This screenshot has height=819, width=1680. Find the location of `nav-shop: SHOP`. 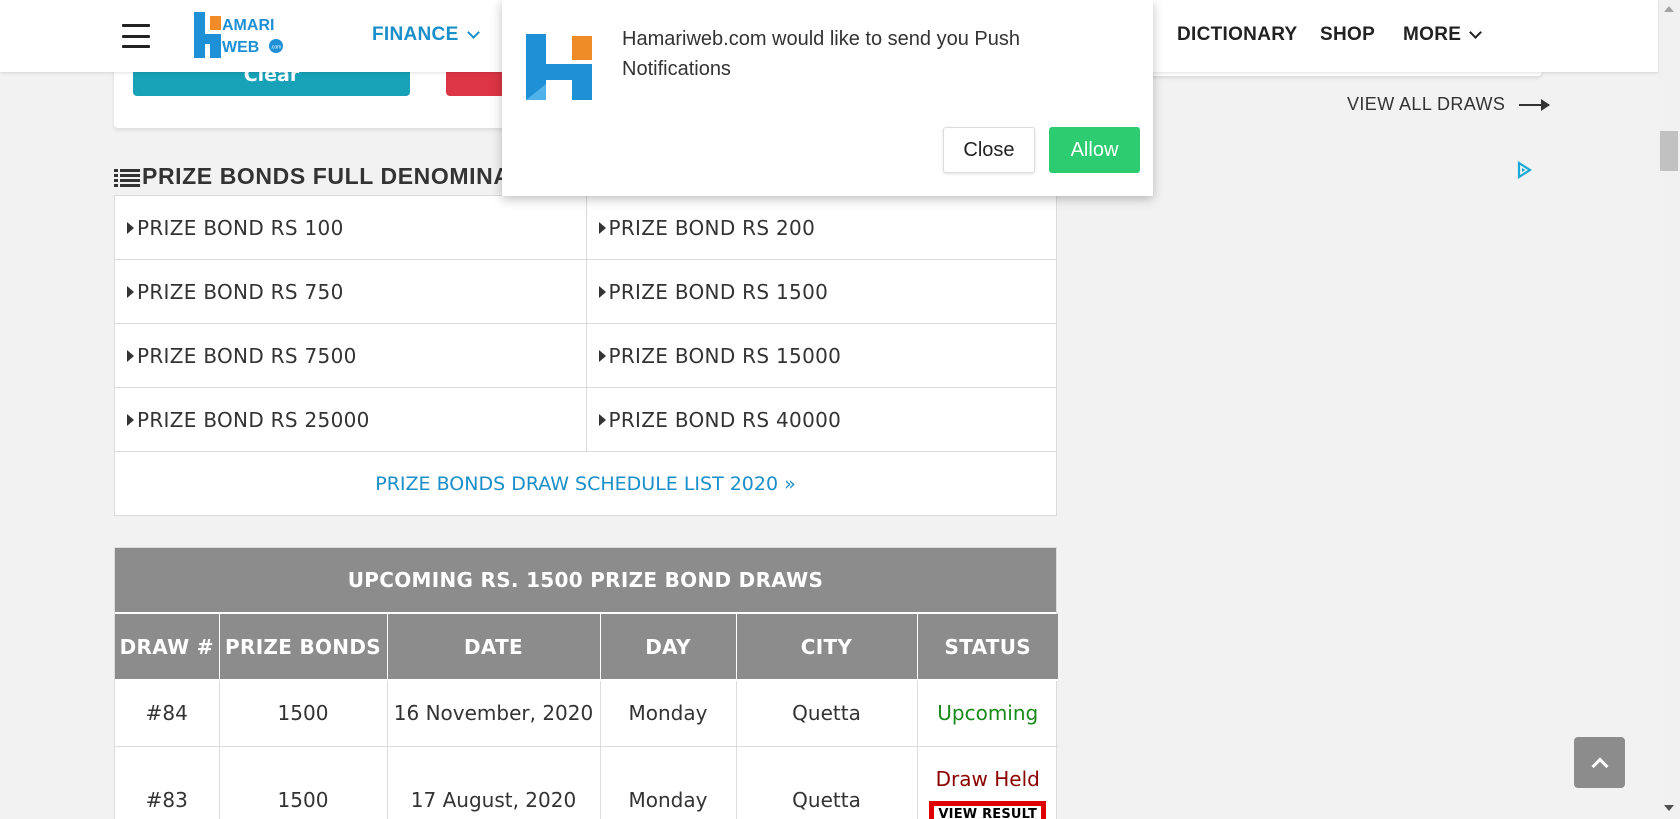

nav-shop: SHOP is located at coordinates (1347, 35).